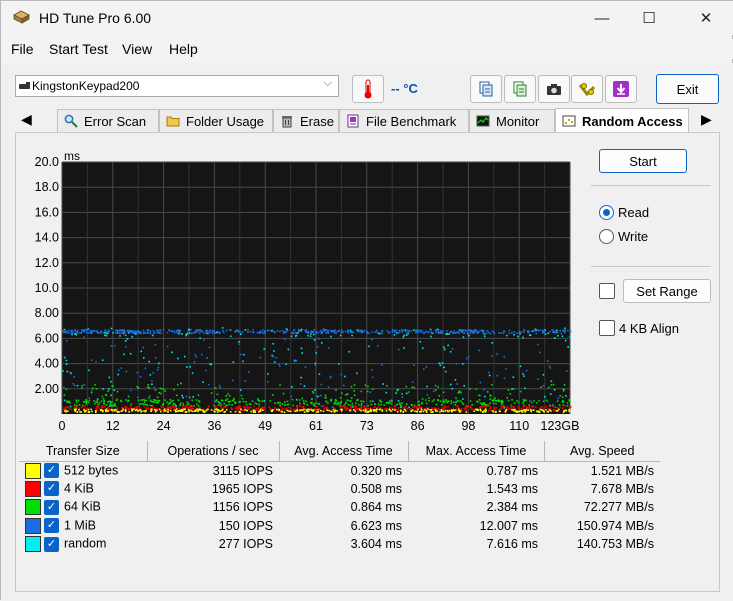 This screenshot has height=601, width=733. I want to click on menu-start-test: Start Test, so click(78, 49).